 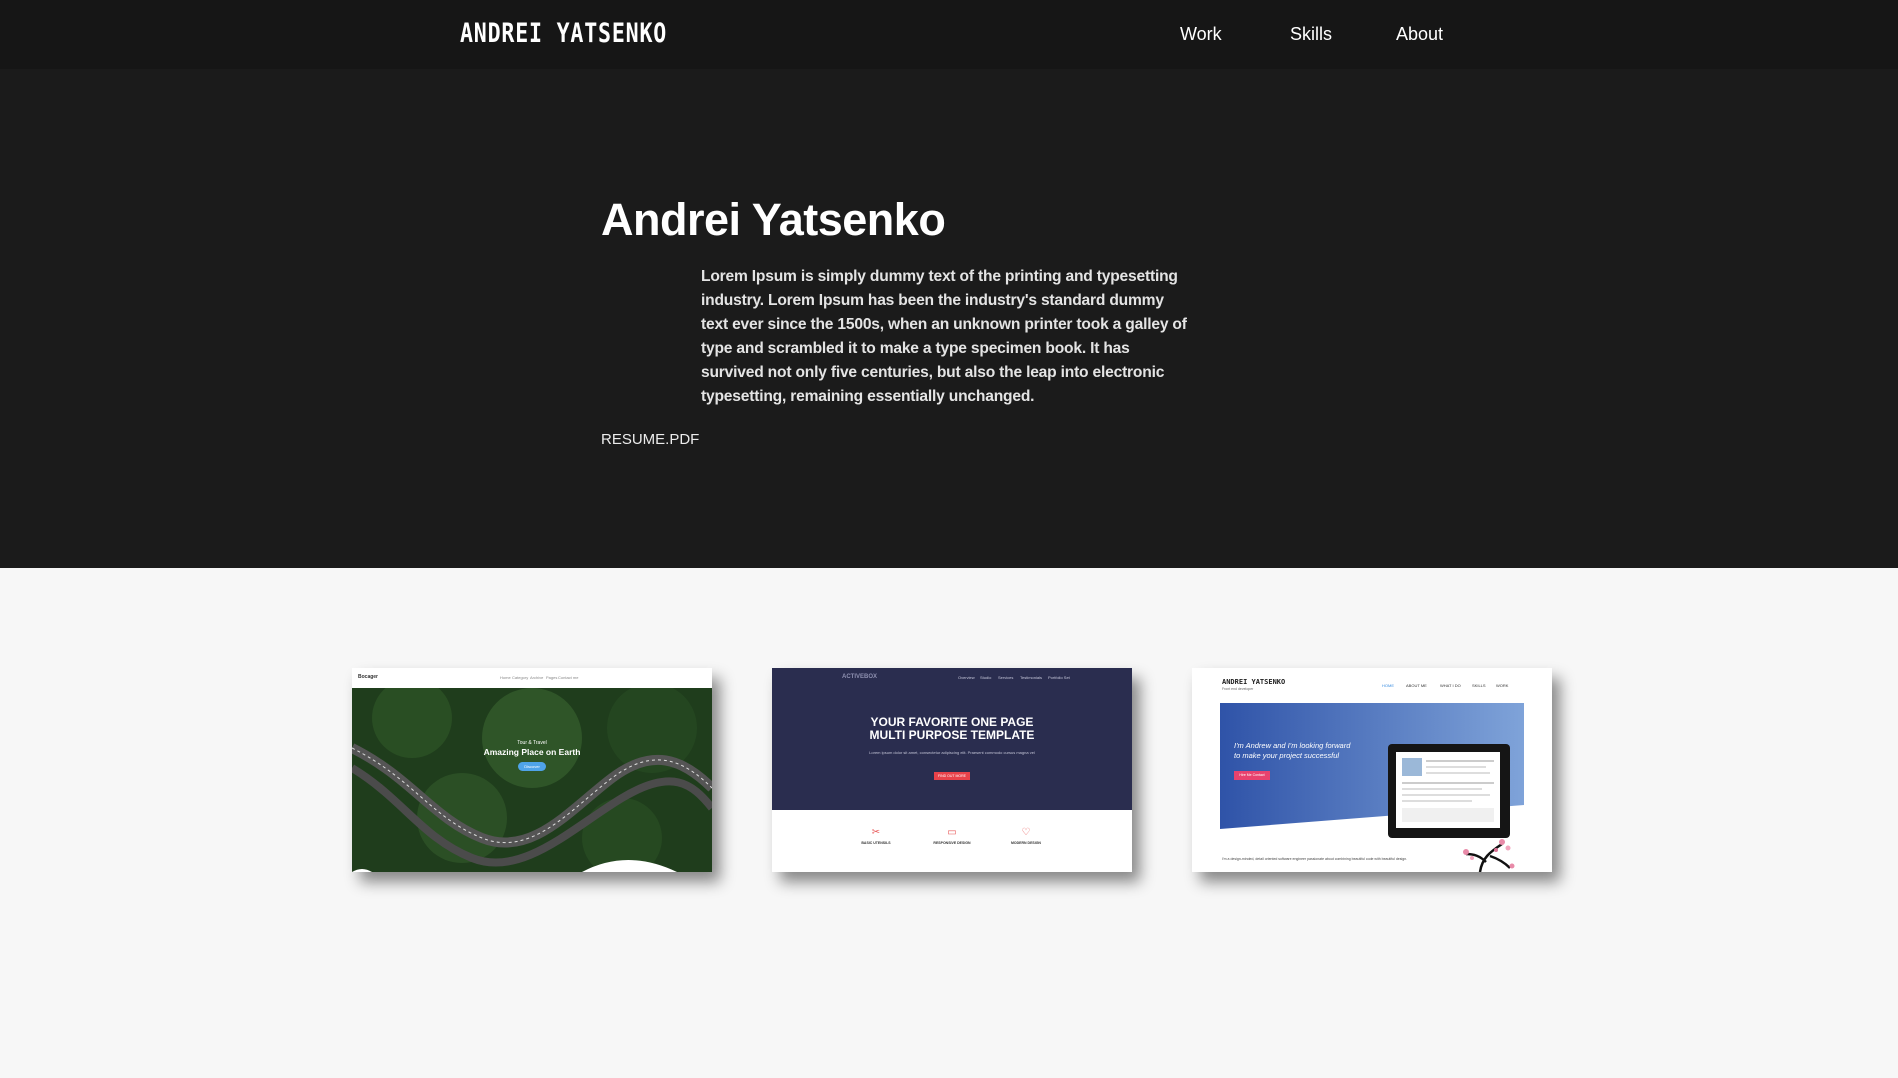 I want to click on thumb-logo: ANDREI YATSENKO, so click(x=1254, y=682).